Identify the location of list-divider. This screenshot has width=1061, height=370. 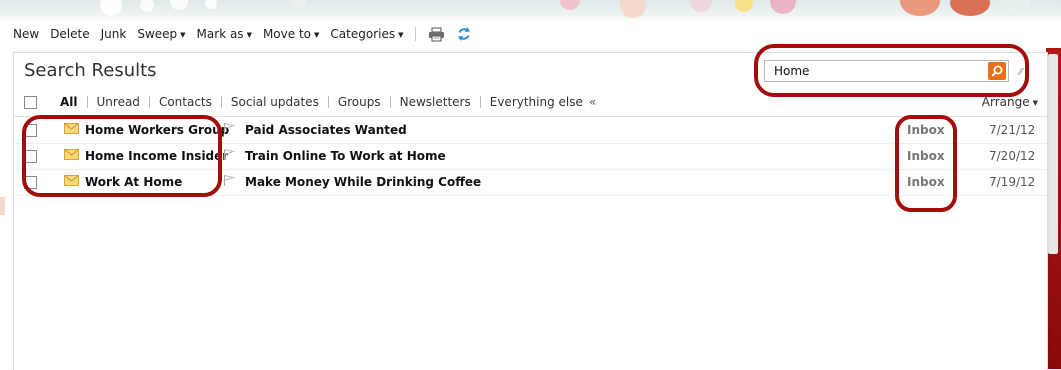
(530, 116).